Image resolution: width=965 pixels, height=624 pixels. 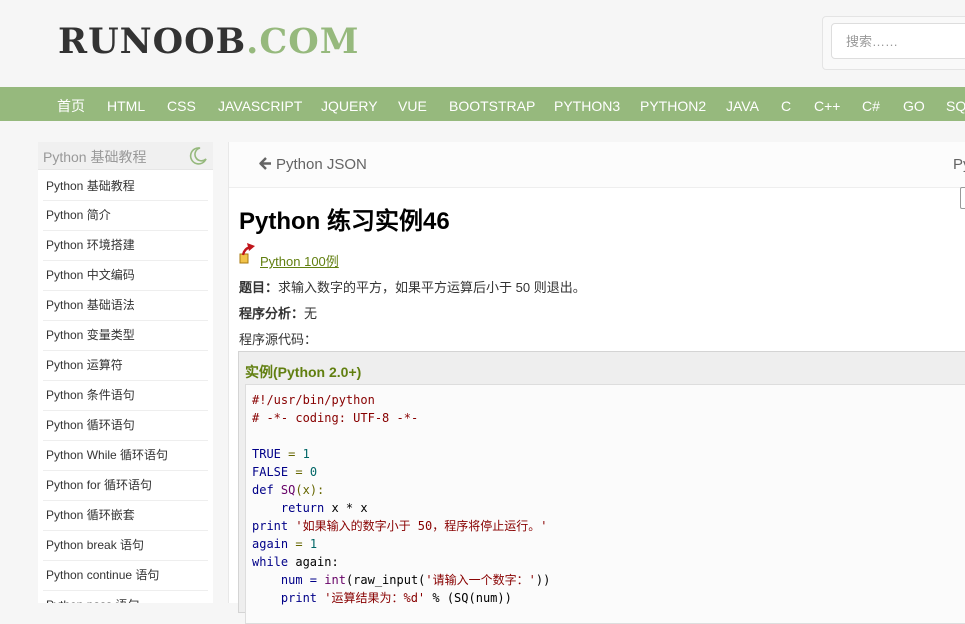 What do you see at coordinates (344, 221) in the screenshot?
I see `page-title: Python 练习实例46` at bounding box center [344, 221].